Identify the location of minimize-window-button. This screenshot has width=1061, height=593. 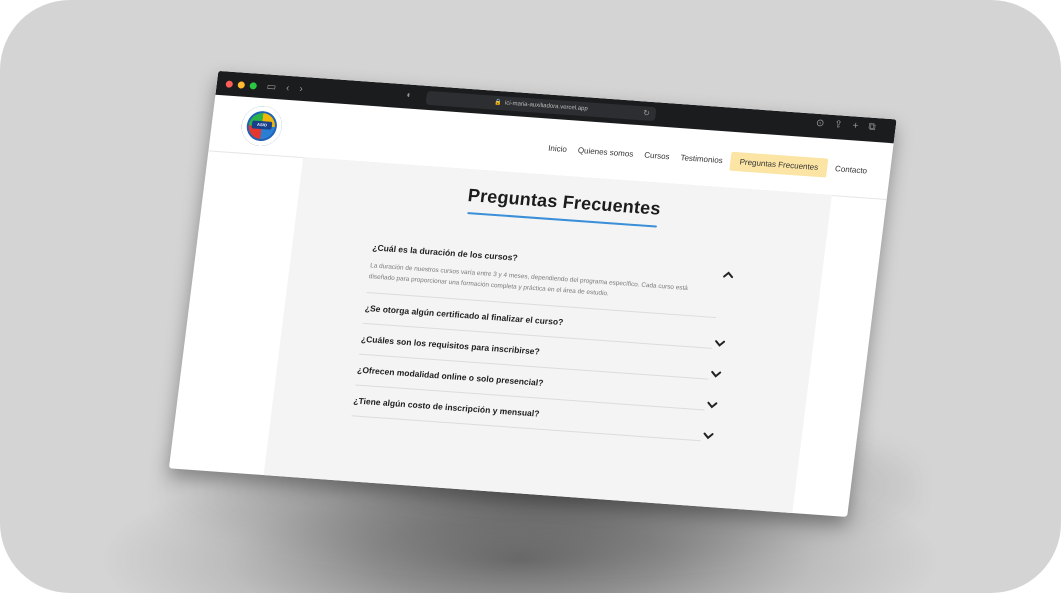
(241, 84).